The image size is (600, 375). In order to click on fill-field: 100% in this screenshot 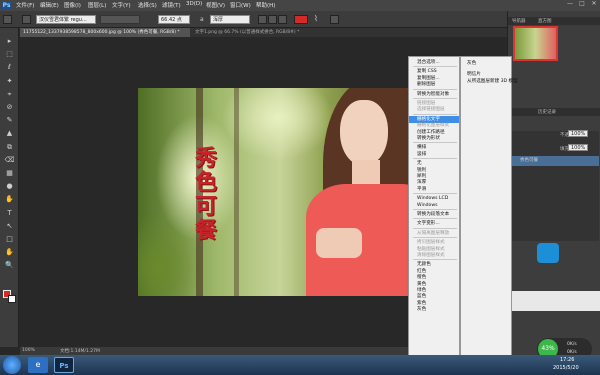, I will do `click(578, 147)`.